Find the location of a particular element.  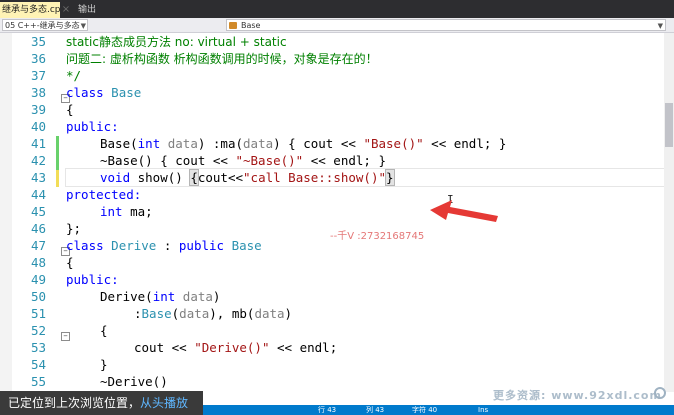

line-number: 42 is located at coordinates (38, 160).